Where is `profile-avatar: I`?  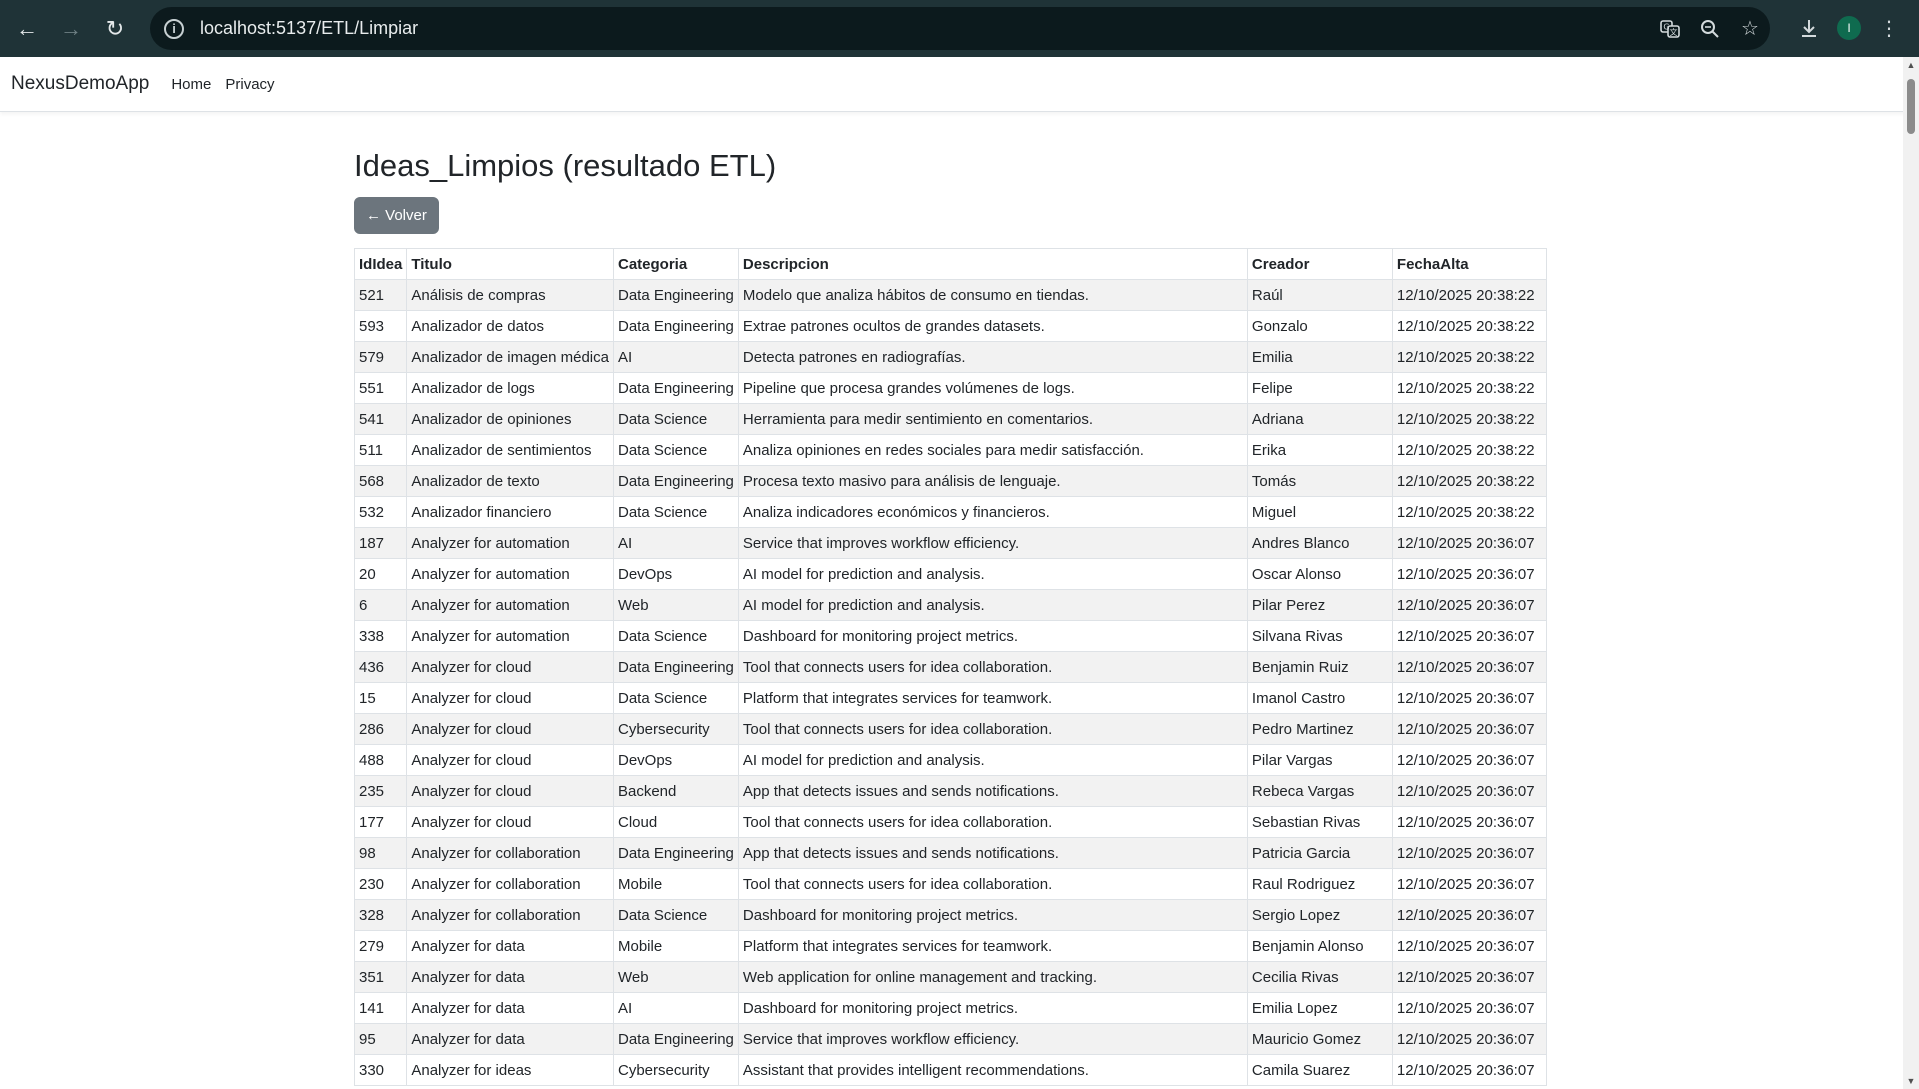 profile-avatar: I is located at coordinates (1849, 28).